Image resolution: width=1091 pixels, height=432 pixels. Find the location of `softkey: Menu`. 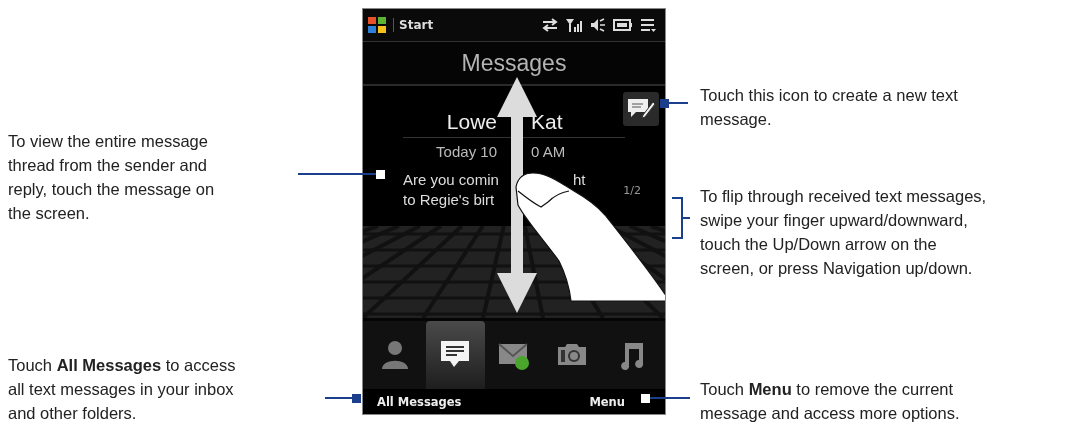

softkey: Menu is located at coordinates (607, 401).